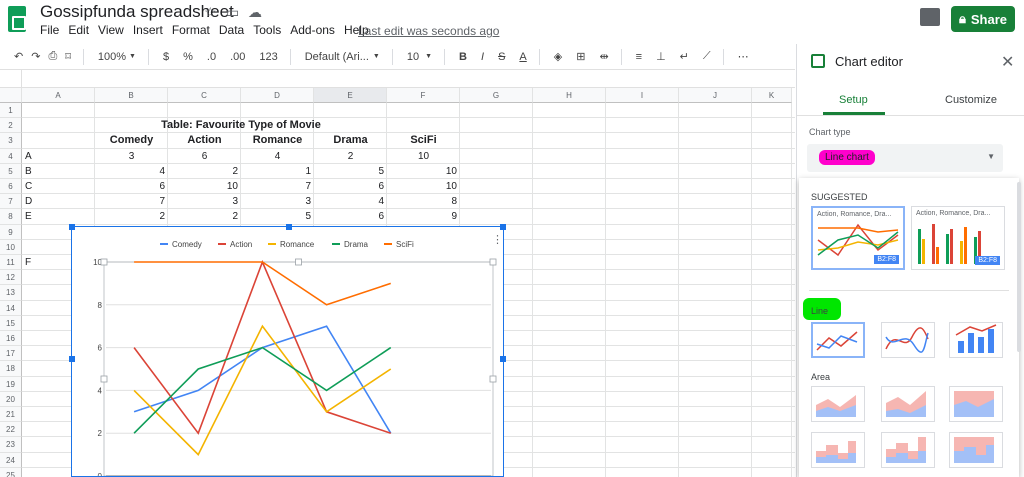 Image resolution: width=1024 pixels, height=477 pixels. I want to click on column-header-g: G, so click(496, 95).